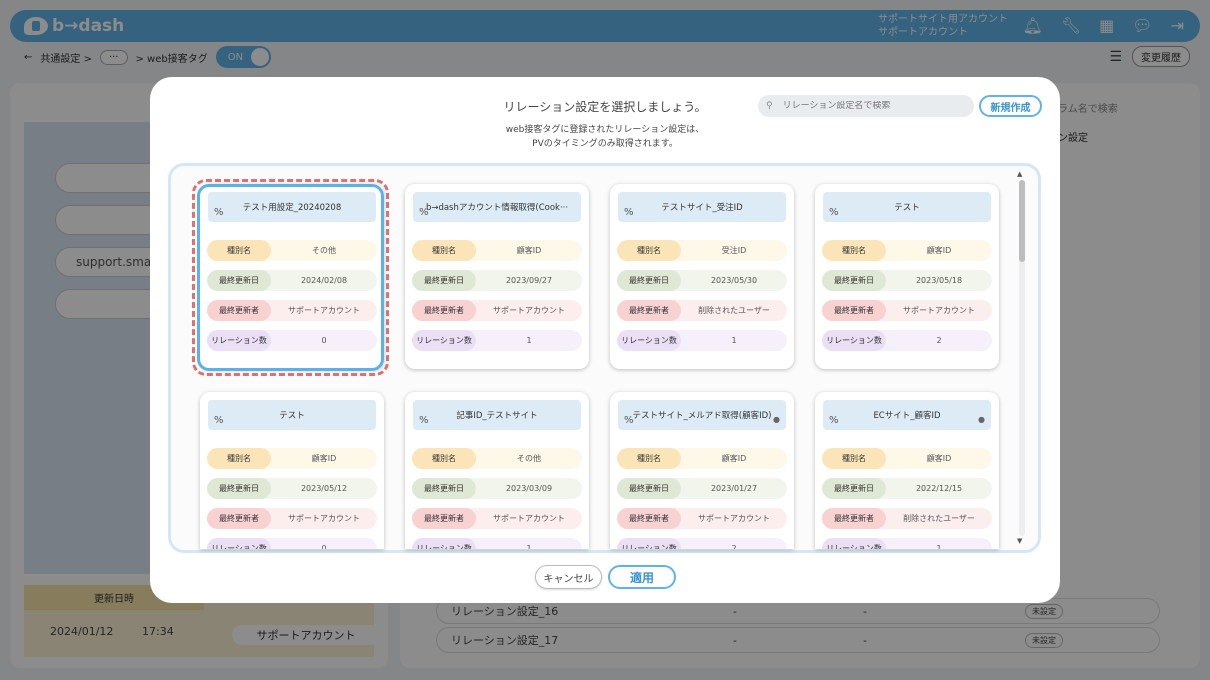 The image size is (1210, 680). Describe the element at coordinates (497, 280) in the screenshot. I see `card-row-updated: 最終更新日 2023/09/27` at that location.